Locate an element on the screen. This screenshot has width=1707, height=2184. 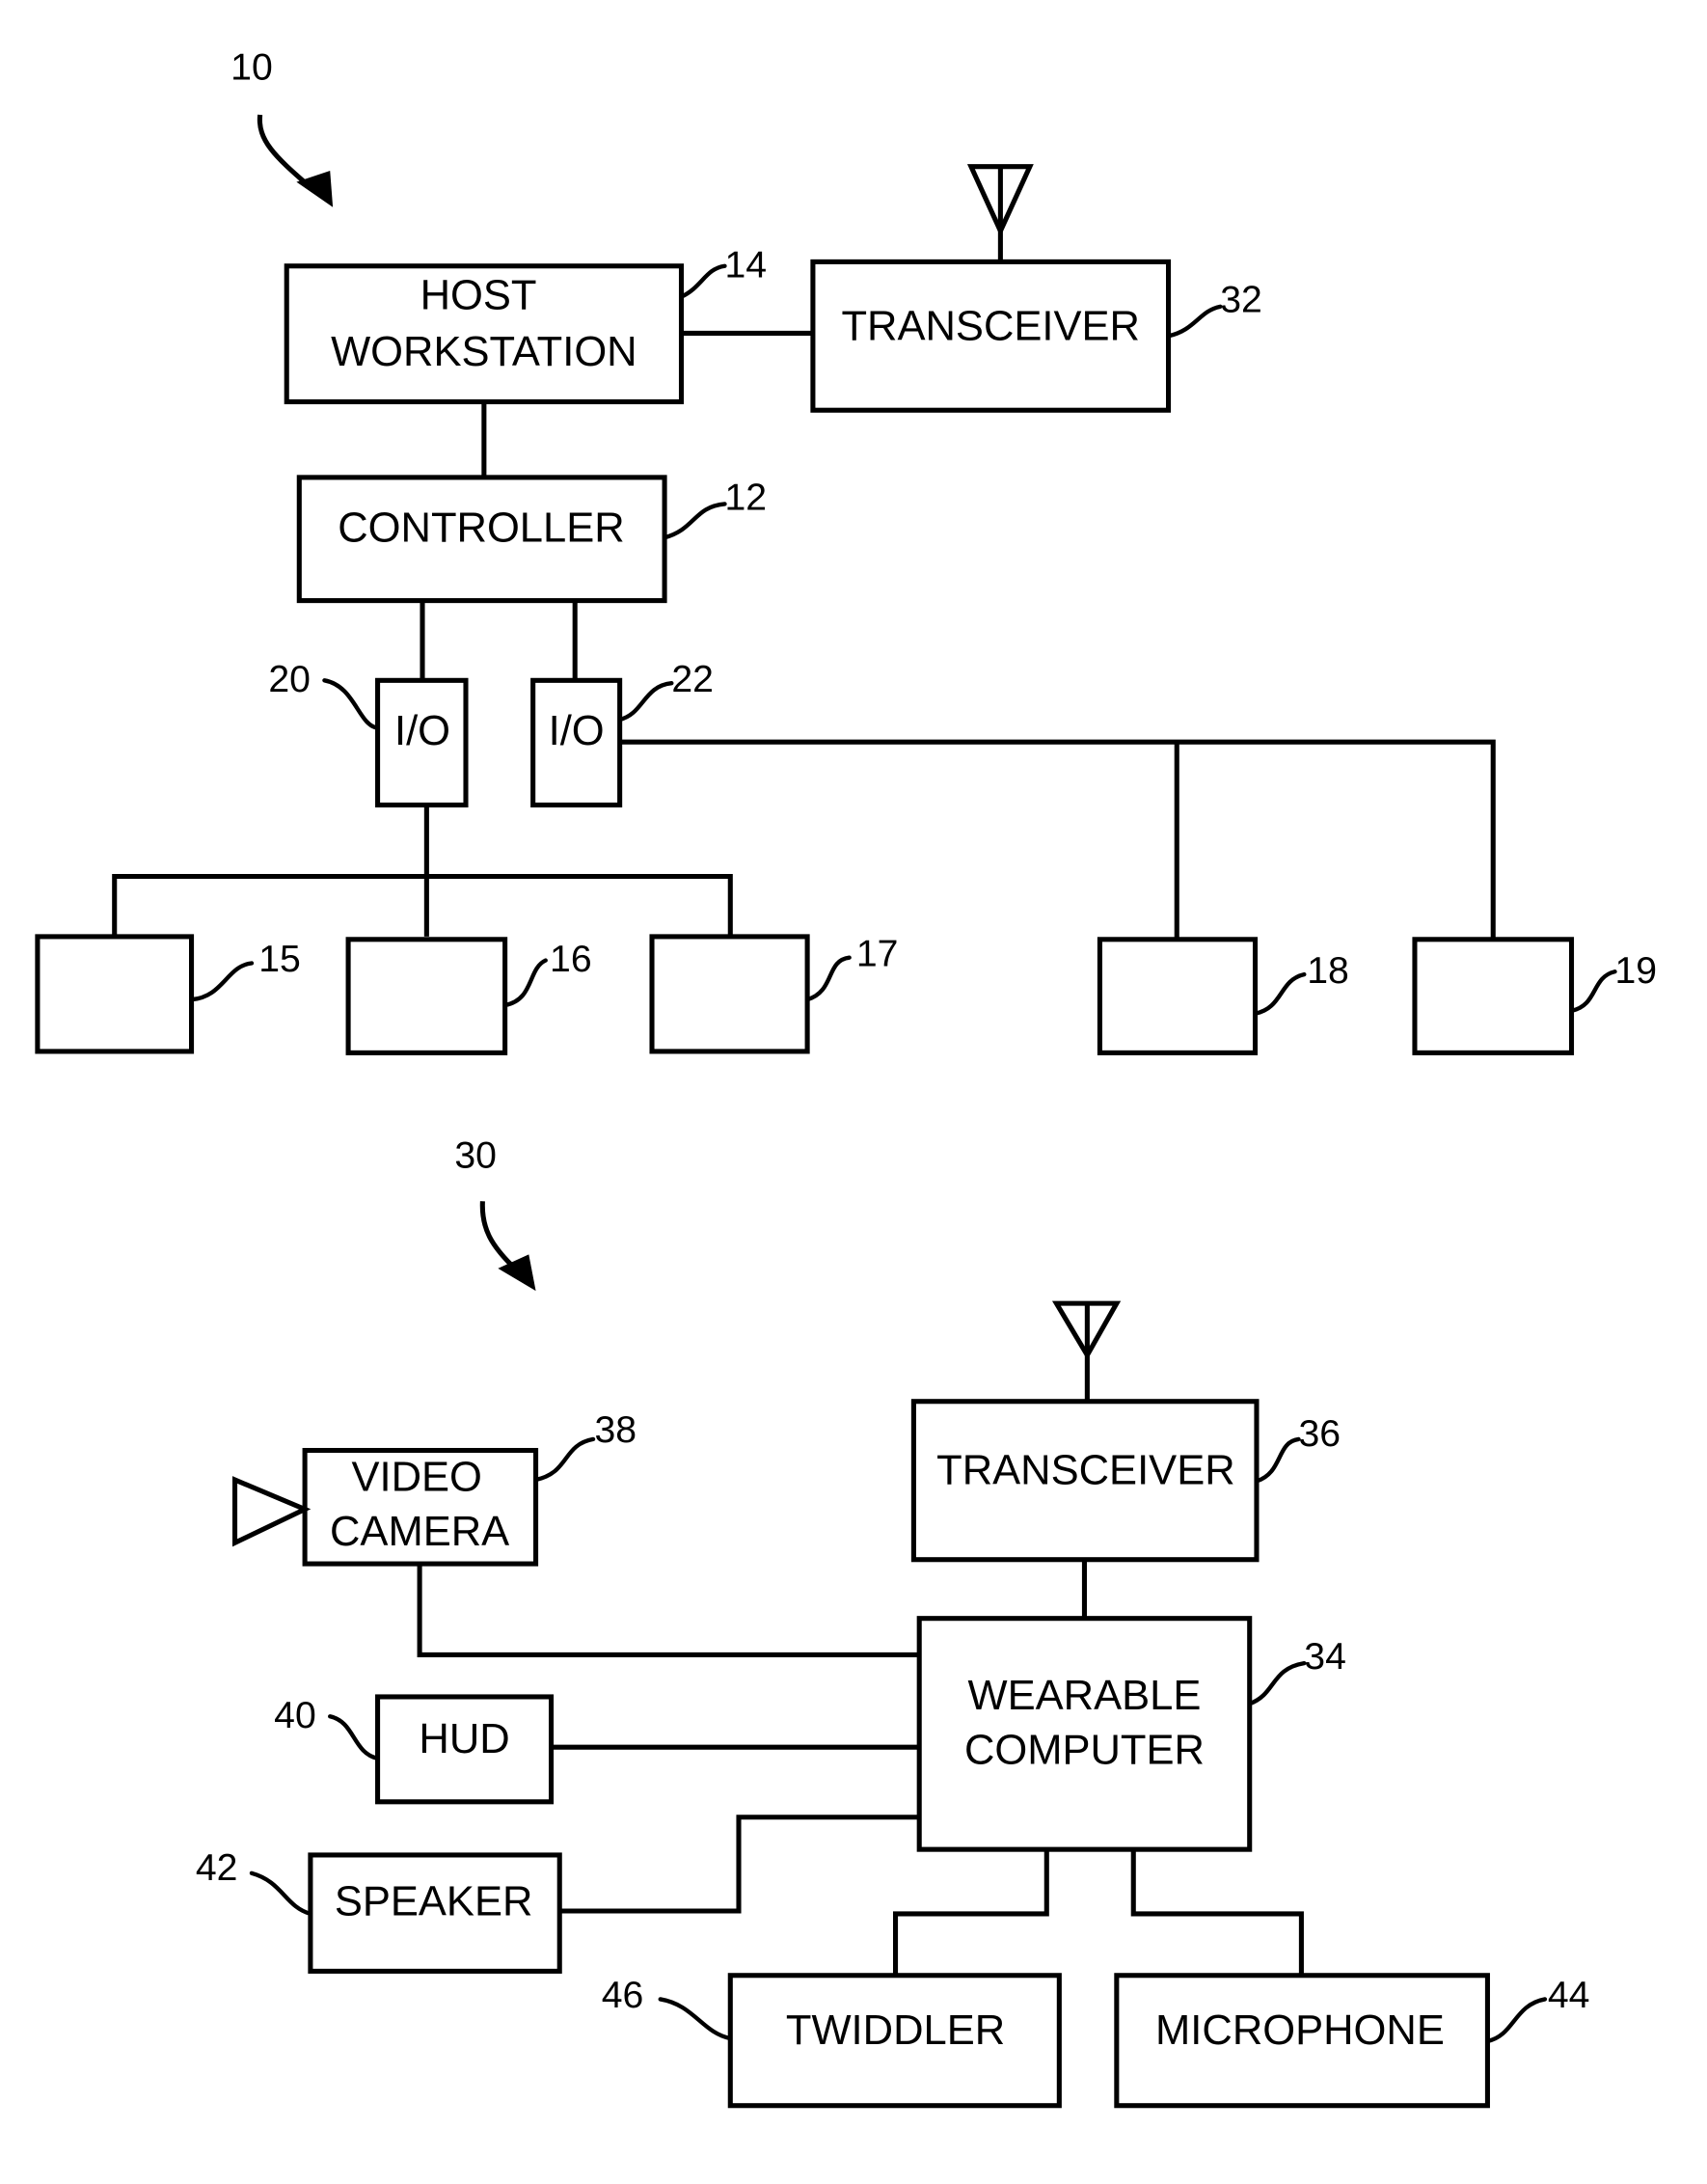
speaker-block: SPEAKER is located at coordinates (435, 1913).